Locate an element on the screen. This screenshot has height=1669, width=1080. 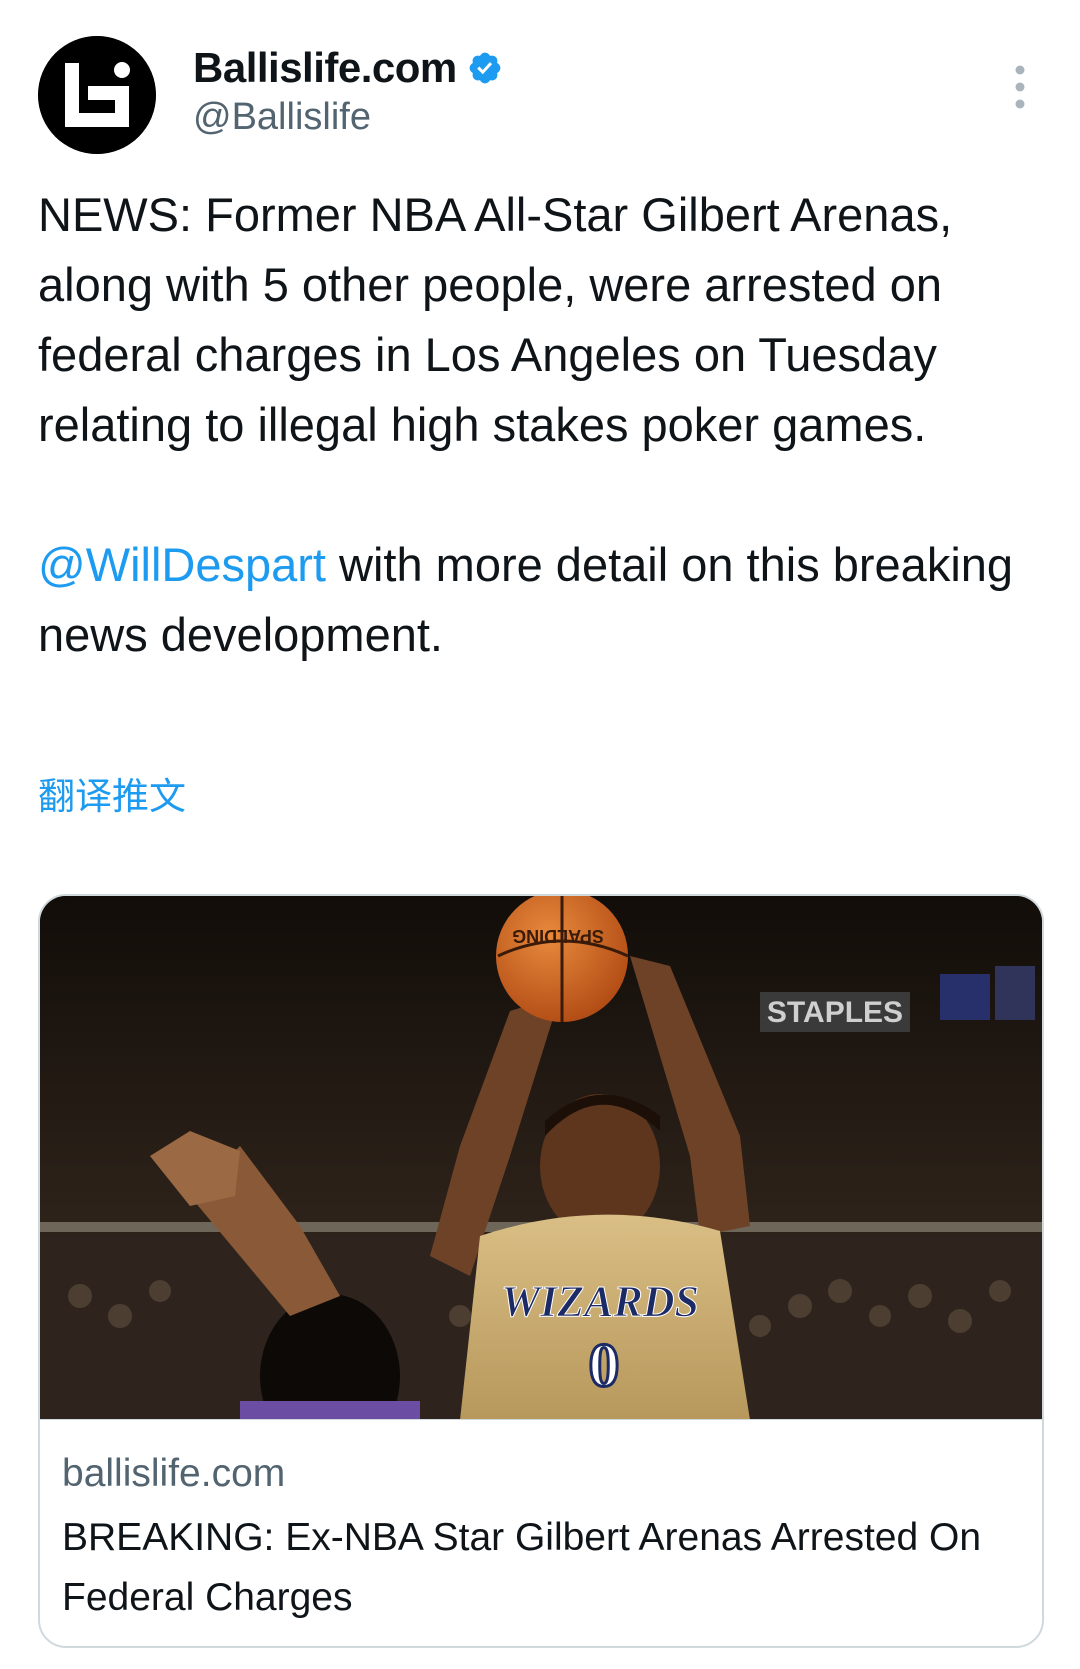
jersey-number: 0 is located at coordinates (604, 1366).